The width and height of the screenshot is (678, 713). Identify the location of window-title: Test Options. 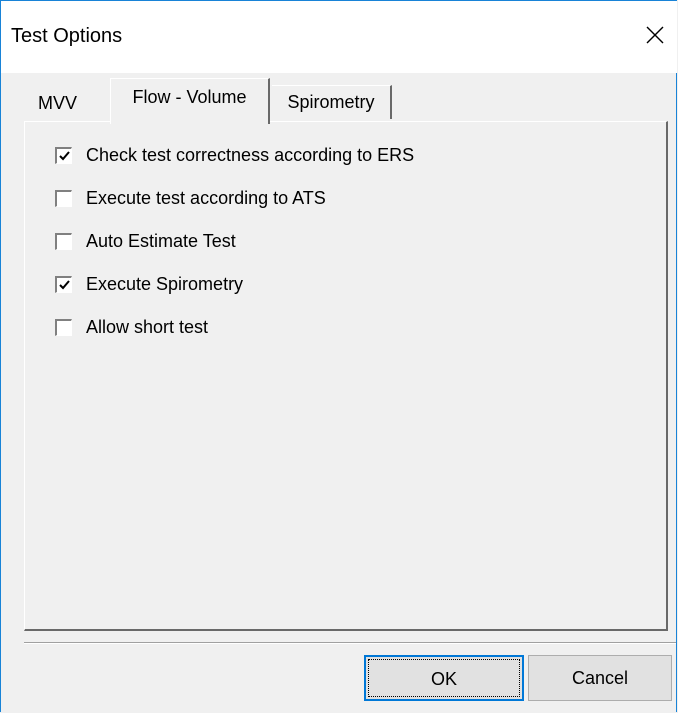
(67, 36).